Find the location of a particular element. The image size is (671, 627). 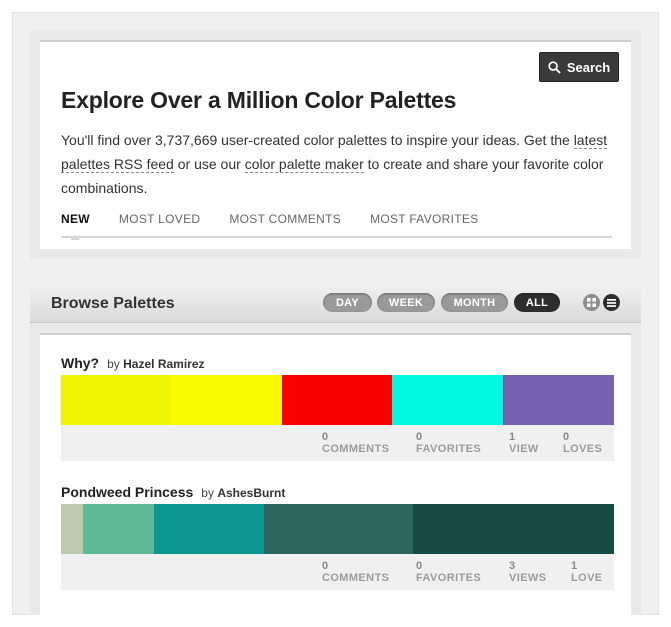

grid-view-icon is located at coordinates (591, 302).